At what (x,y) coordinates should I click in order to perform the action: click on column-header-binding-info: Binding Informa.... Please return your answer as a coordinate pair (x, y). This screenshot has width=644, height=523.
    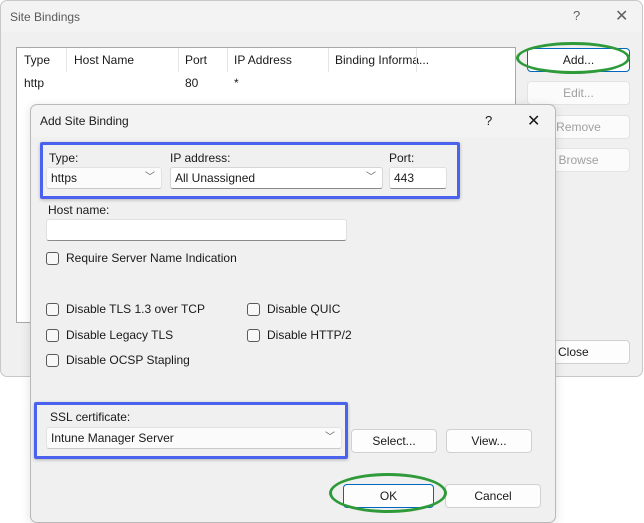
    Looking at the image, I should click on (382, 60).